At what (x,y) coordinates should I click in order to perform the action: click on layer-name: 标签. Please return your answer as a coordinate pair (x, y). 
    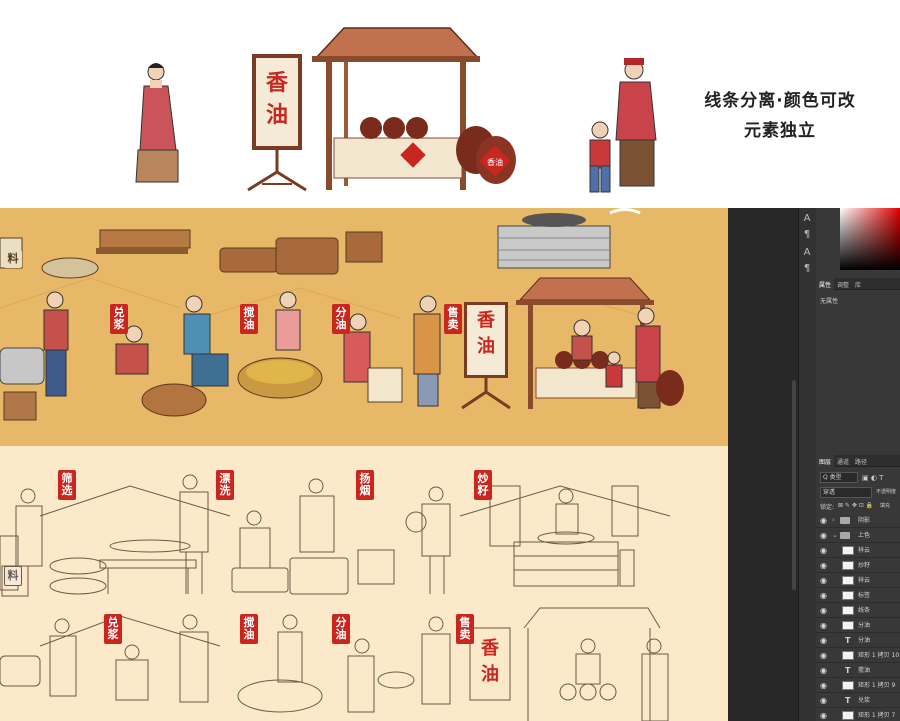
    Looking at the image, I should click on (864, 595).